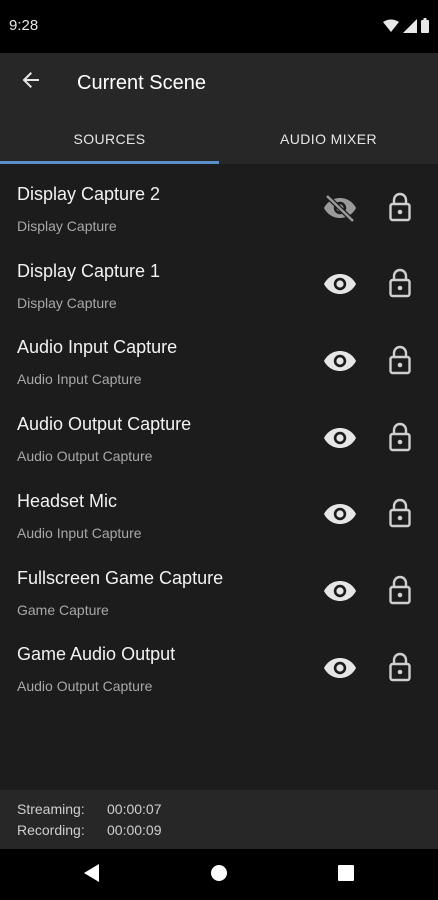 This screenshot has width=438, height=900. What do you see at coordinates (219, 202) in the screenshot?
I see `source-row: Display Capture 2 Display Capture` at bounding box center [219, 202].